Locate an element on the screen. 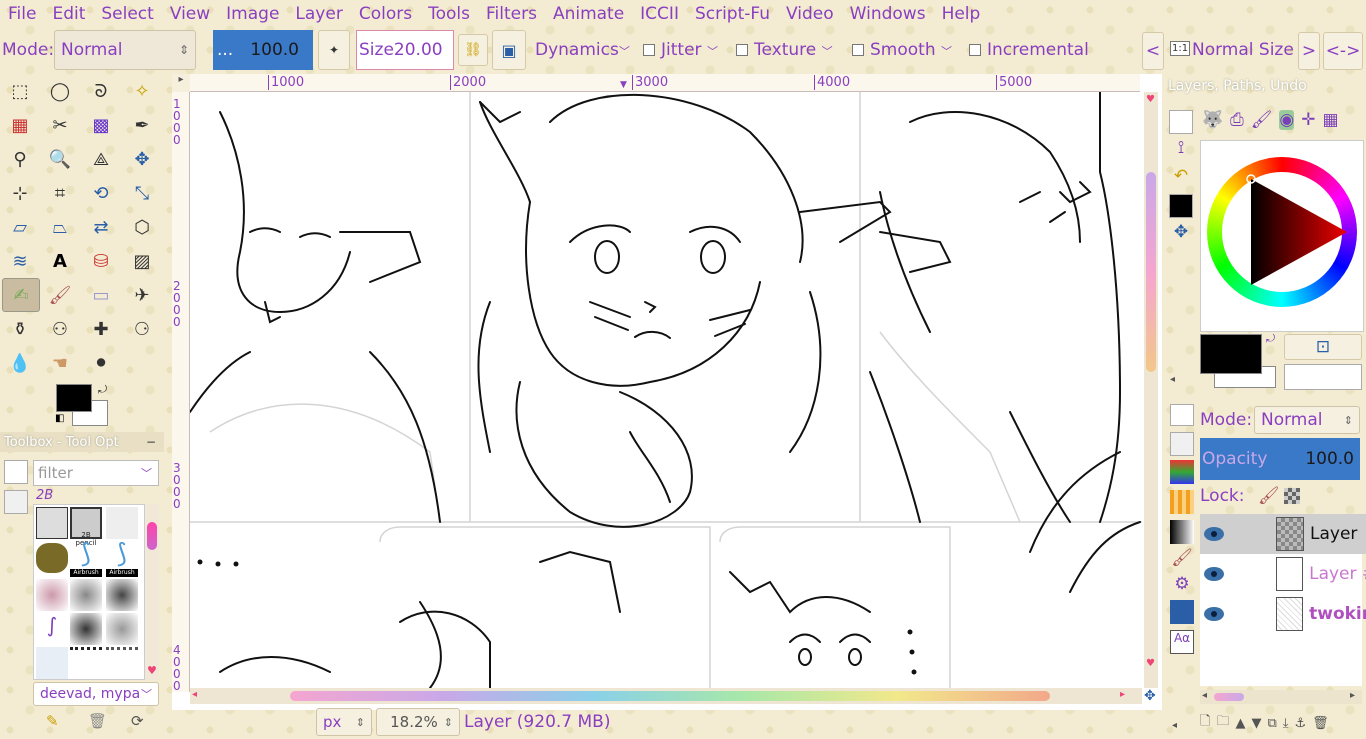 The width and height of the screenshot is (1366, 739). hscroll-thumb is located at coordinates (670, 696).